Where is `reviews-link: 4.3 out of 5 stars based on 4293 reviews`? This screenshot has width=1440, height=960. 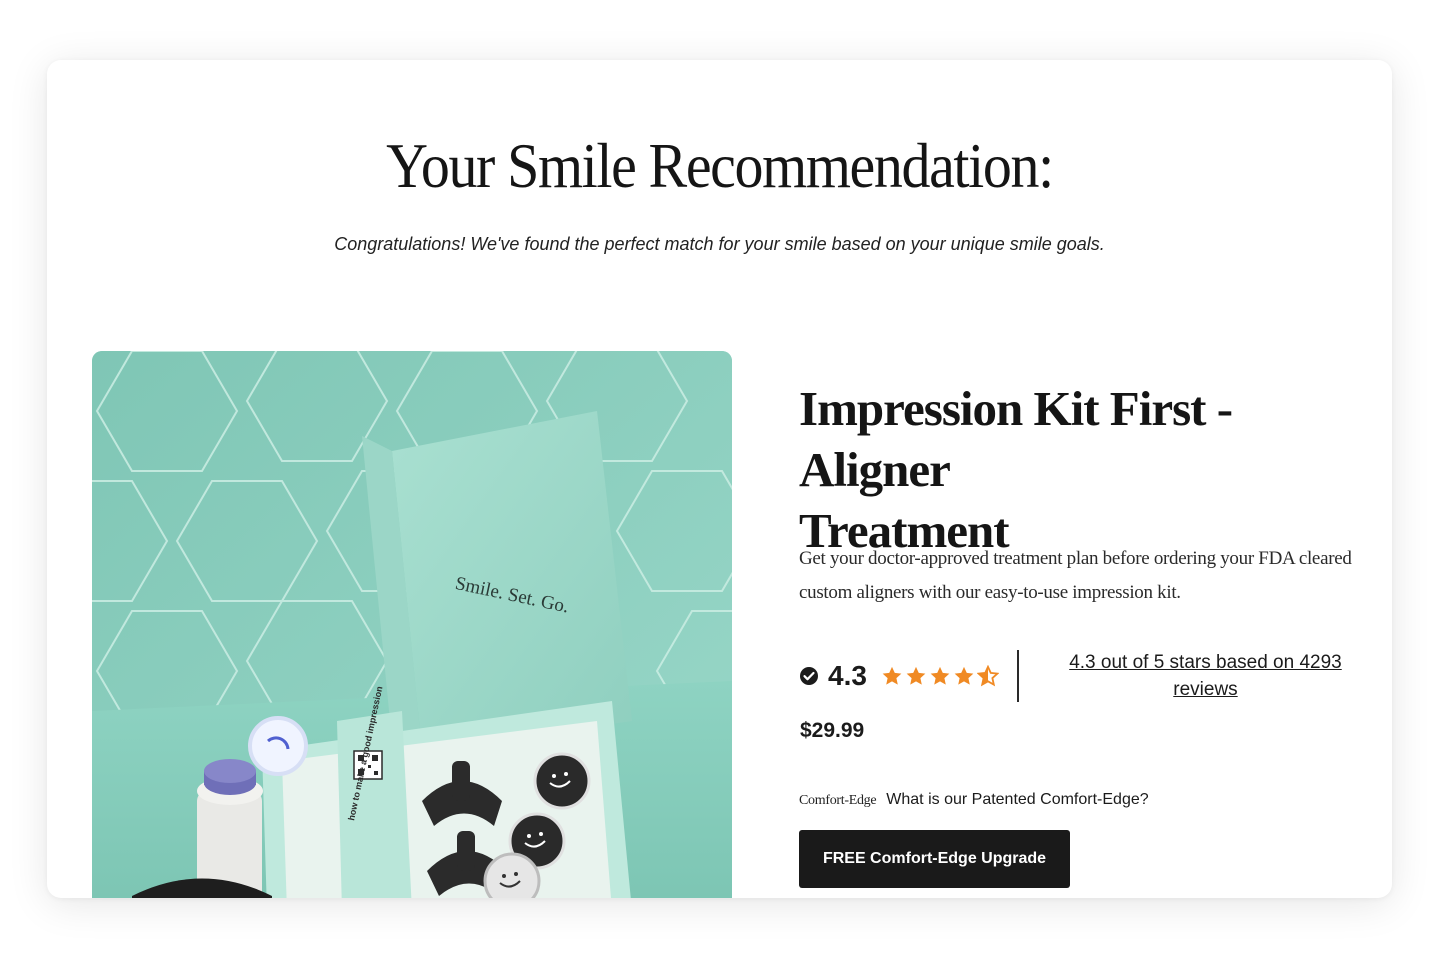
reviews-link: 4.3 out of 5 stars based on 4293 reviews is located at coordinates (1205, 676).